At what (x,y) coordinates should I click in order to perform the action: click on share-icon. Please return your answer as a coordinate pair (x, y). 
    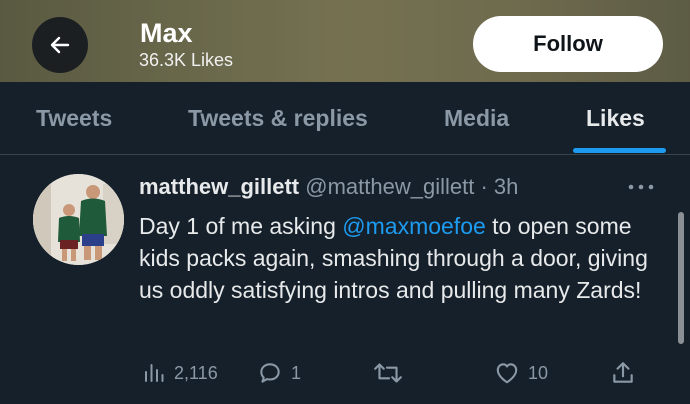
    Looking at the image, I should click on (623, 372).